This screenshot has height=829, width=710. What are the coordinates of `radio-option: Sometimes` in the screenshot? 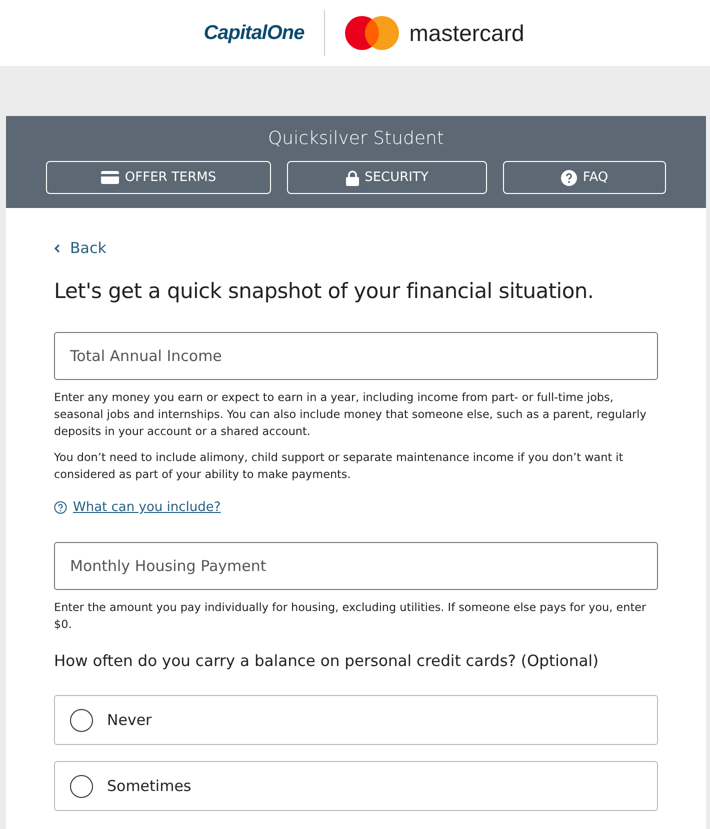 It's located at (356, 786).